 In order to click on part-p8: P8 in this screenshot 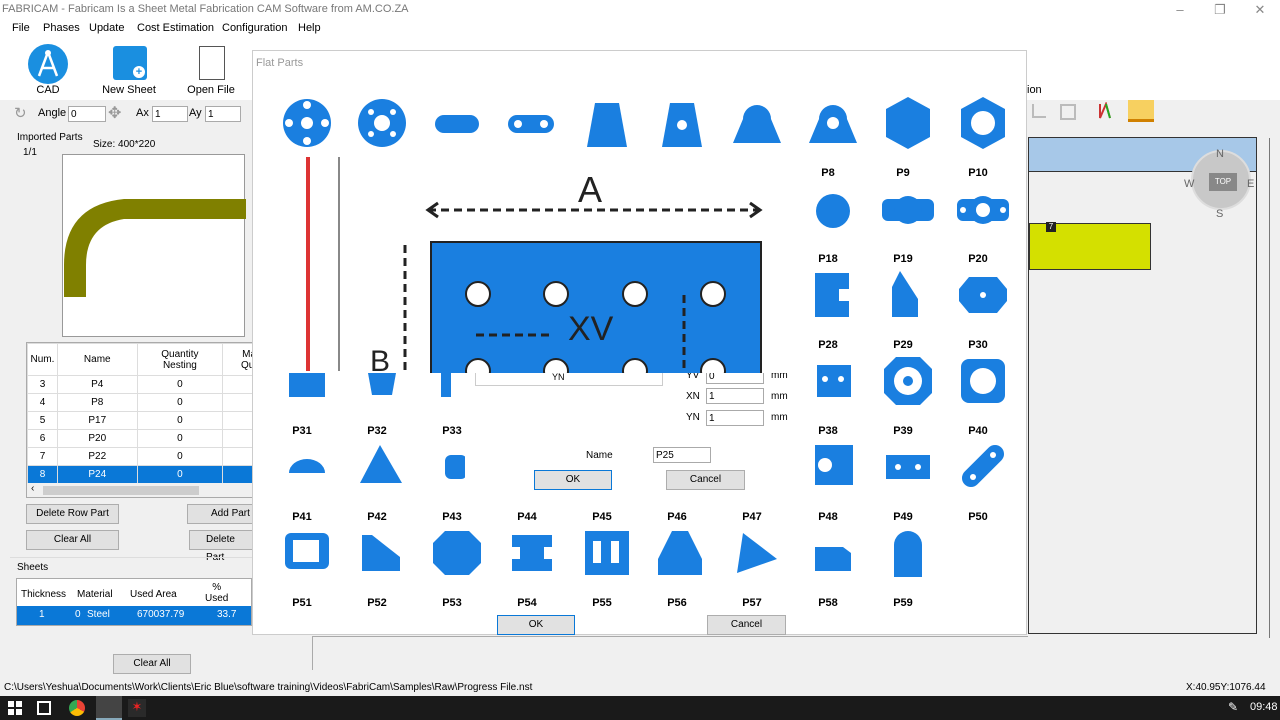, I will do `click(828, 136)`.